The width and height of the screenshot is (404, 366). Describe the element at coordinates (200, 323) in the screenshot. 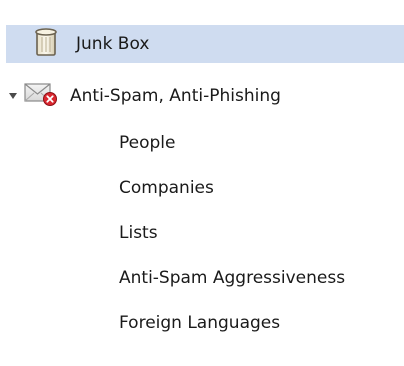

I see `tree-item-label: Foreign Languages` at that location.